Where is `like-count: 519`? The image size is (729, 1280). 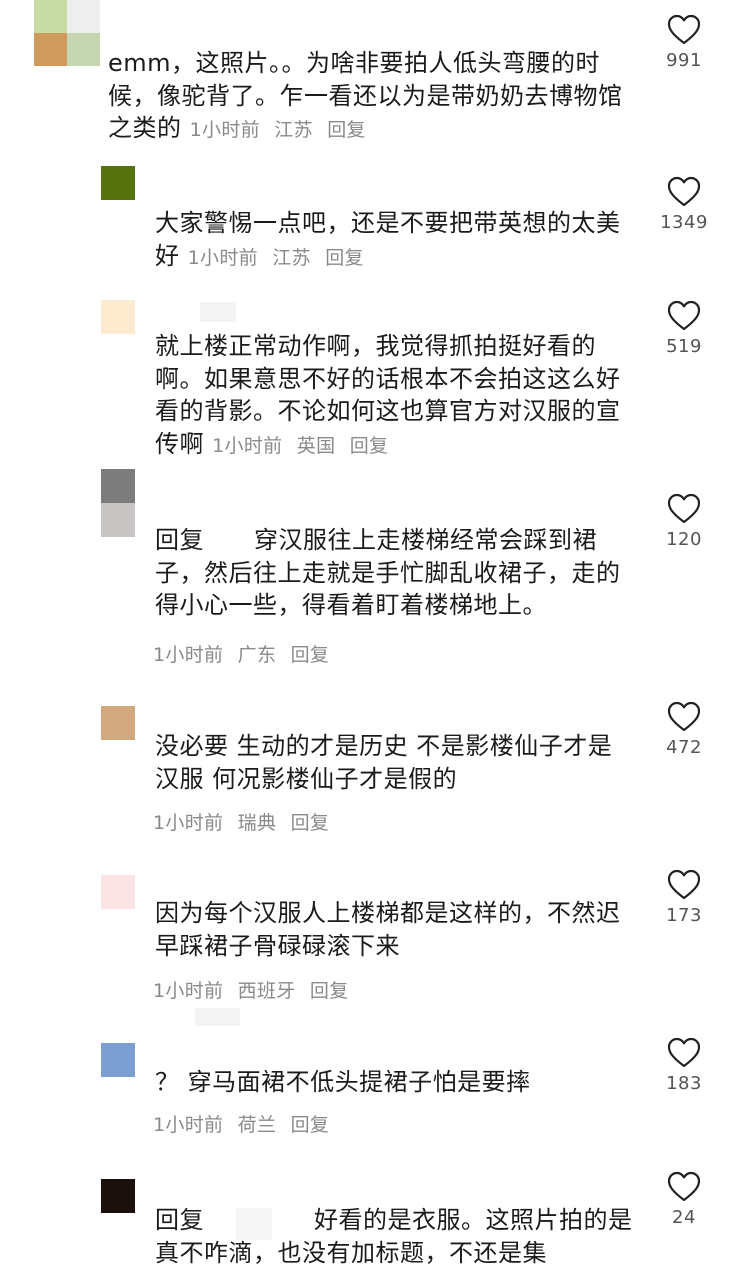
like-count: 519 is located at coordinates (684, 346).